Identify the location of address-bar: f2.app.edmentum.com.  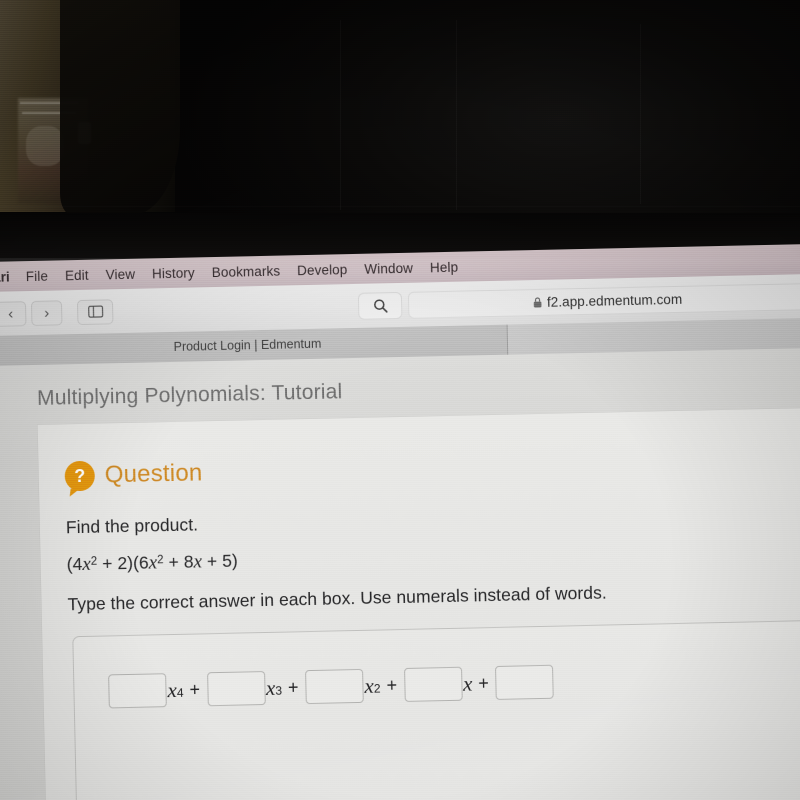
(603, 300).